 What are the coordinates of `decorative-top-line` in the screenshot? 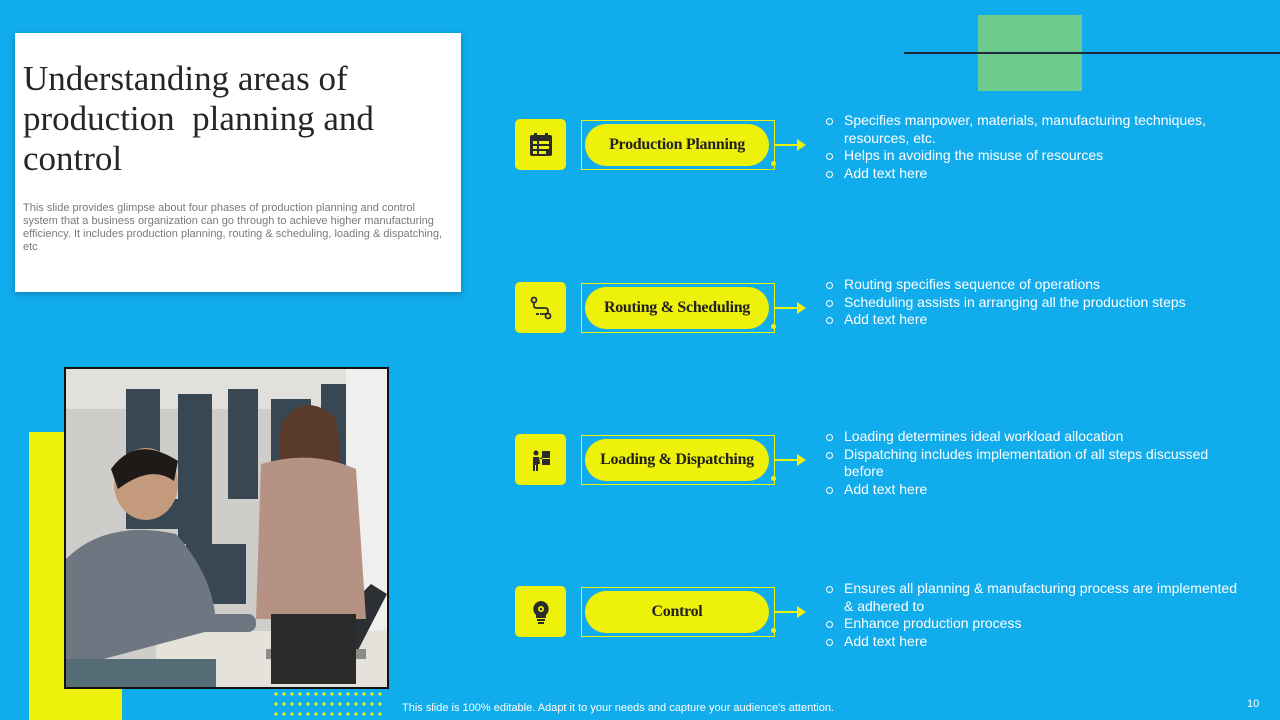 It's located at (1092, 53).